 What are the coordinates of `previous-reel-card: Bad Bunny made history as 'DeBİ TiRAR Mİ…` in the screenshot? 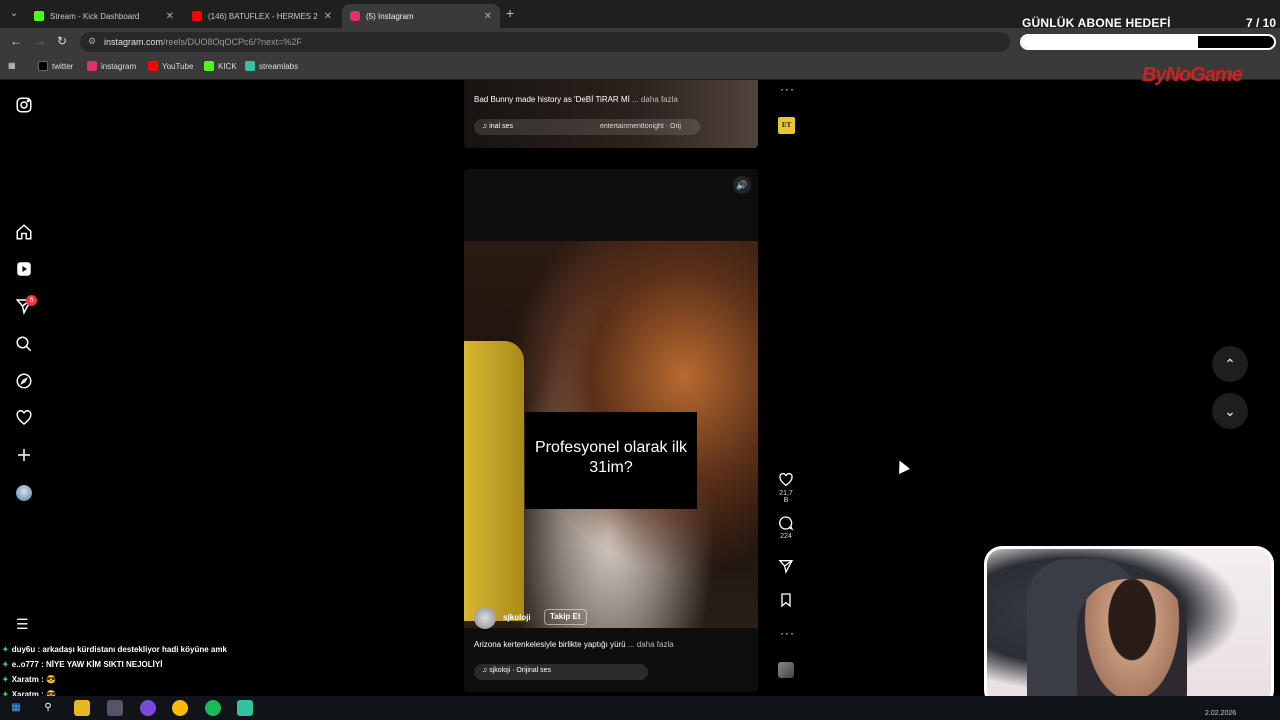 It's located at (611, 114).